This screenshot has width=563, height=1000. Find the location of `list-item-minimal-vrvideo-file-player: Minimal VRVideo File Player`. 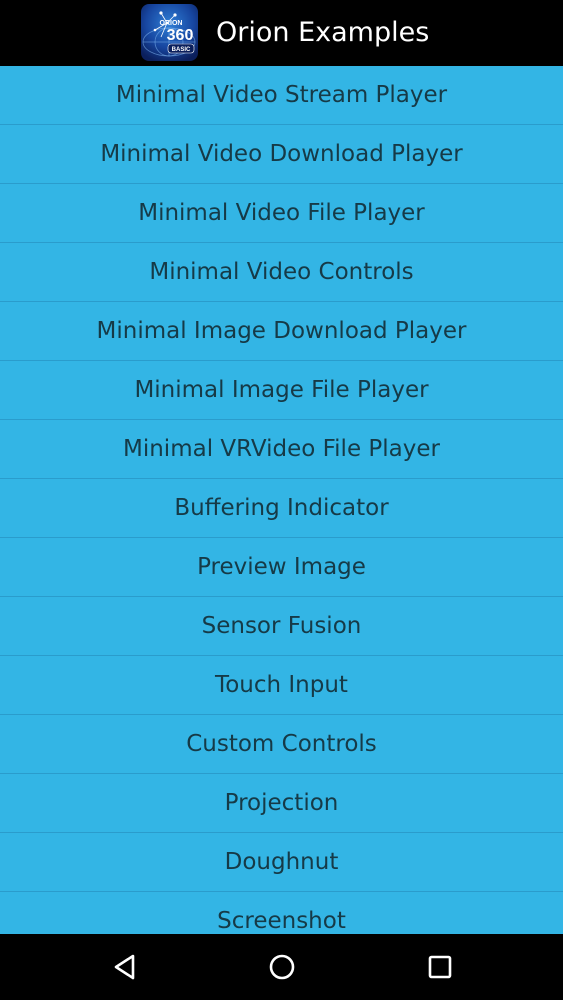

list-item-minimal-vrvideo-file-player: Minimal VRVideo File Player is located at coordinates (281, 449).